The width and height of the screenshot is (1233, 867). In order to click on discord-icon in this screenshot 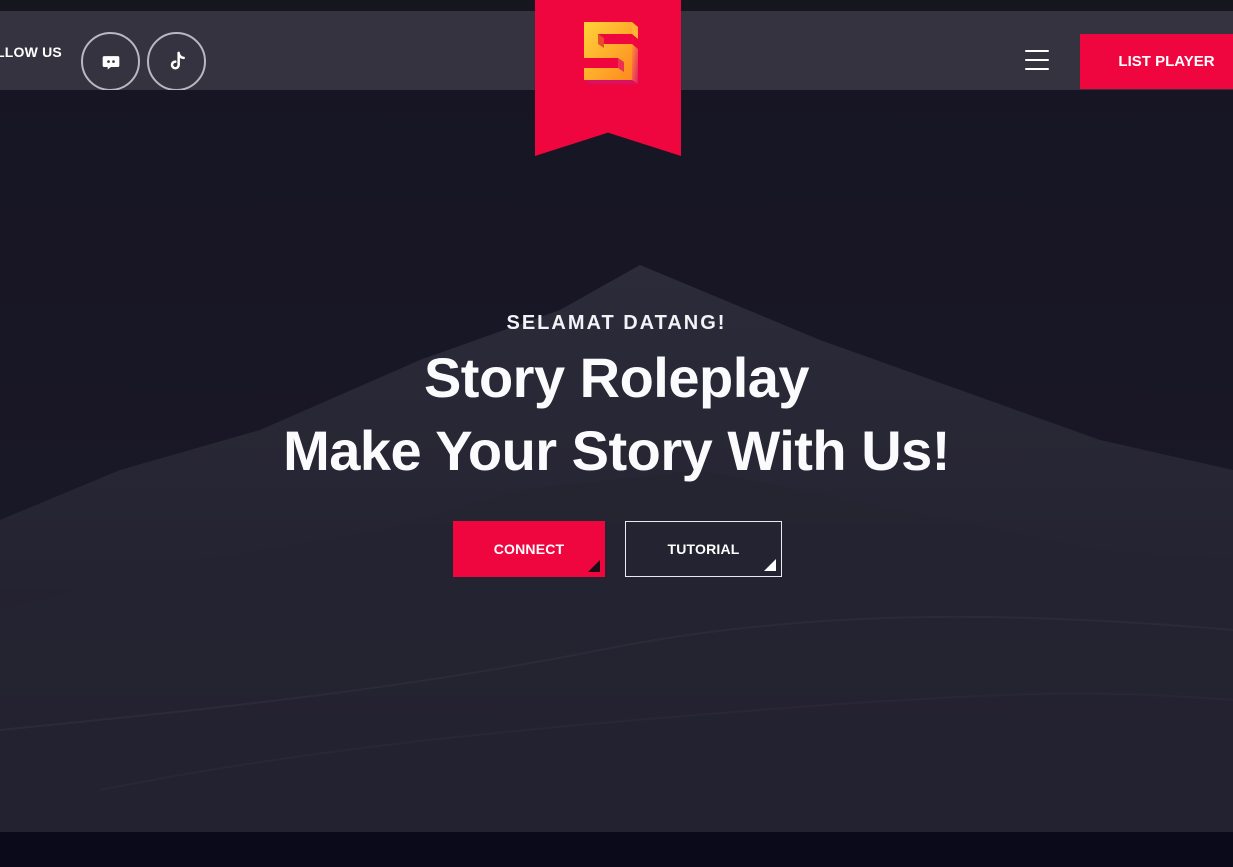, I will do `click(110, 62)`.